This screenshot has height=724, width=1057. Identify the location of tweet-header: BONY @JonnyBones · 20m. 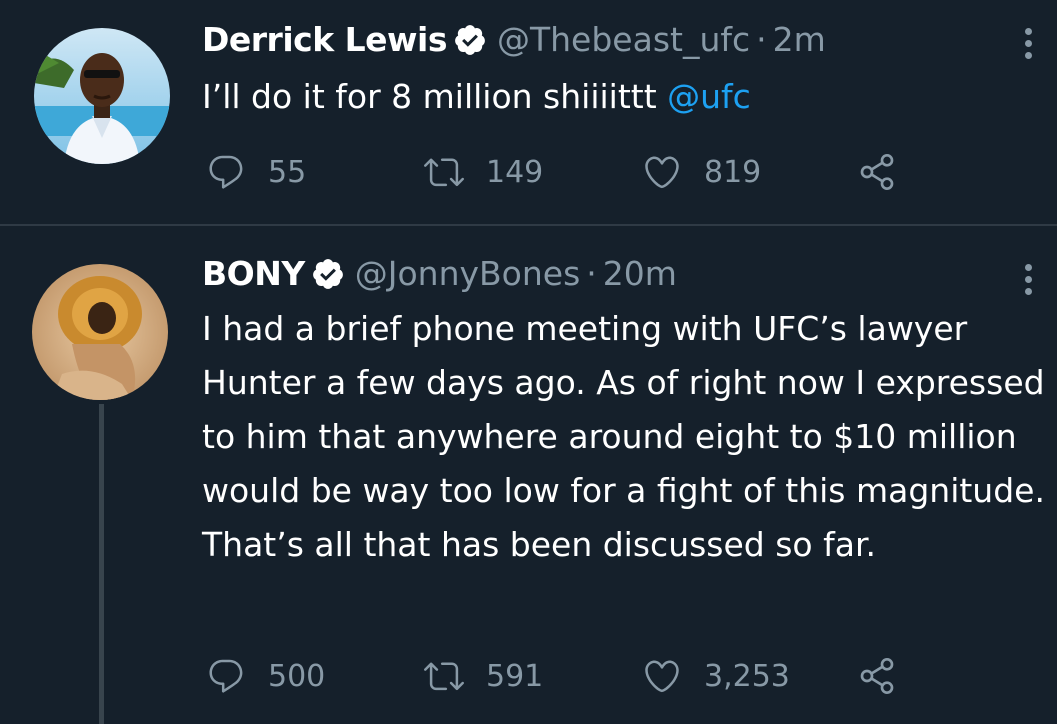
(439, 273).